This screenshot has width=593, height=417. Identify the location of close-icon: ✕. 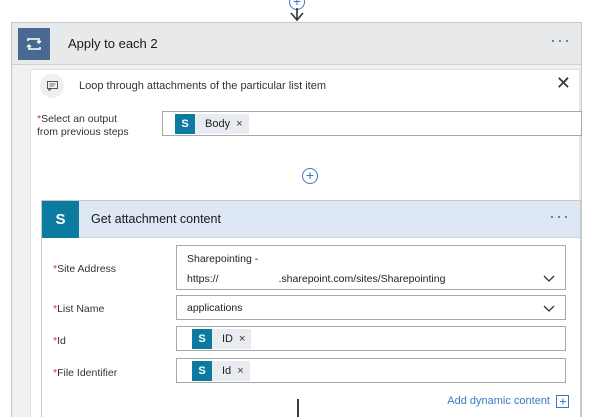
(563, 83).